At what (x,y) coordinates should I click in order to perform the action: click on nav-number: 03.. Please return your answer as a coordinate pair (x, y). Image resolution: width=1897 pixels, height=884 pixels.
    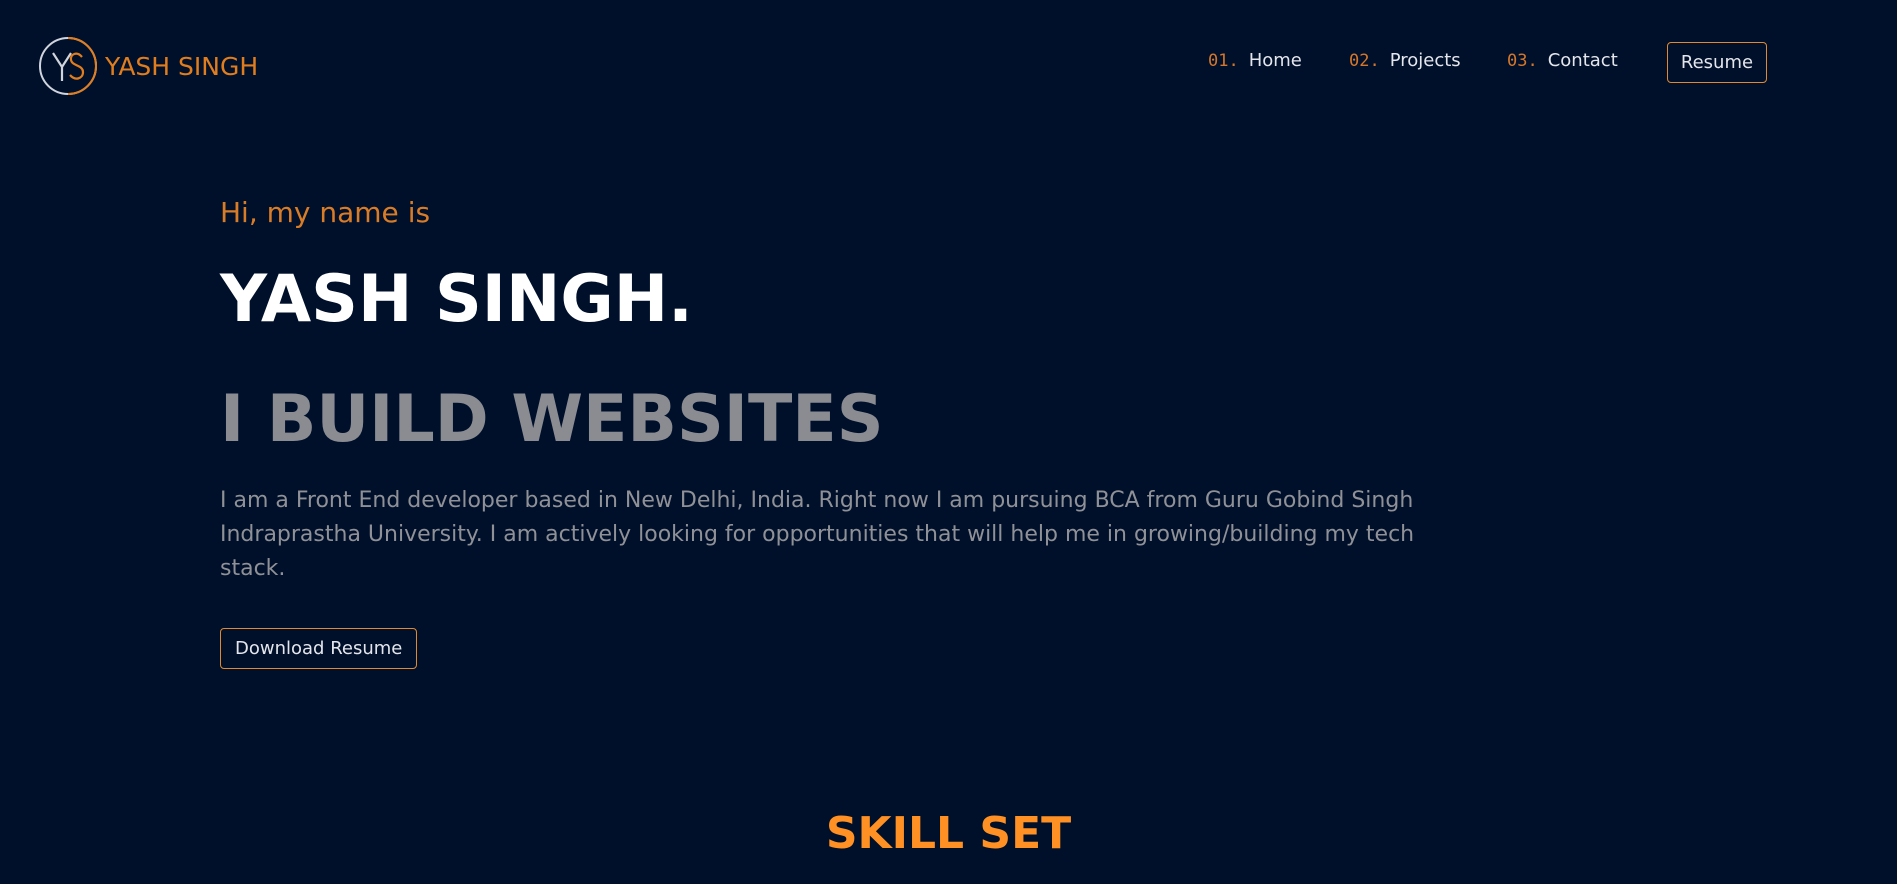
    Looking at the image, I should click on (1522, 61).